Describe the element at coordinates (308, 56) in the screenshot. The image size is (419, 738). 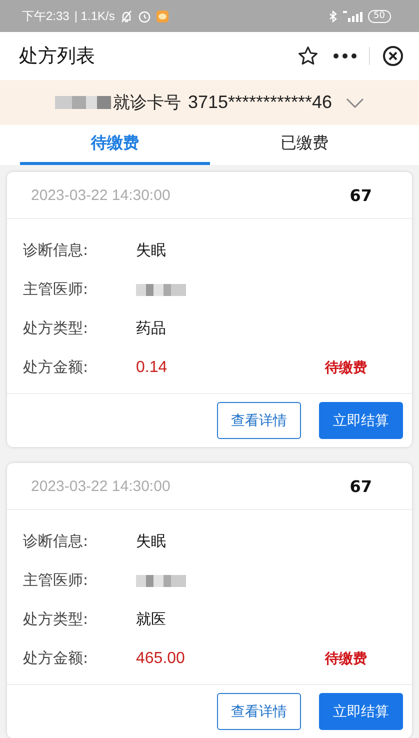
I see `star-icon` at that location.